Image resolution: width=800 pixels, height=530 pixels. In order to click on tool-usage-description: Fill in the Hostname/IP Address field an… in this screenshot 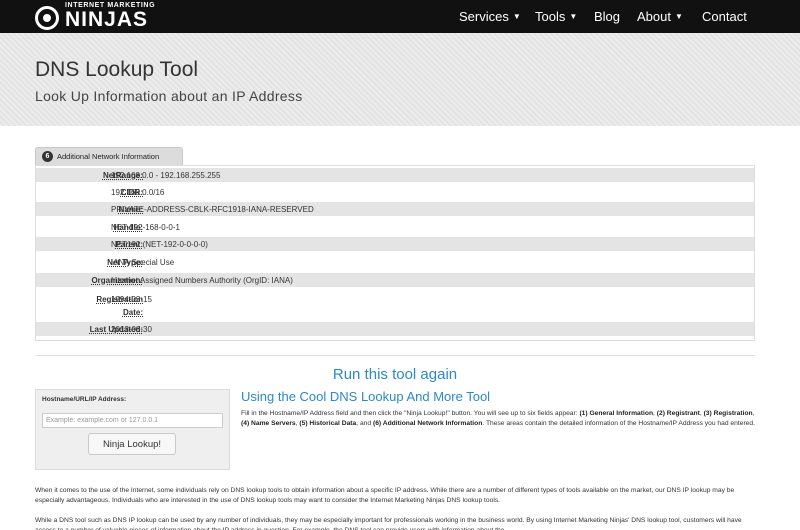, I will do `click(498, 418)`.